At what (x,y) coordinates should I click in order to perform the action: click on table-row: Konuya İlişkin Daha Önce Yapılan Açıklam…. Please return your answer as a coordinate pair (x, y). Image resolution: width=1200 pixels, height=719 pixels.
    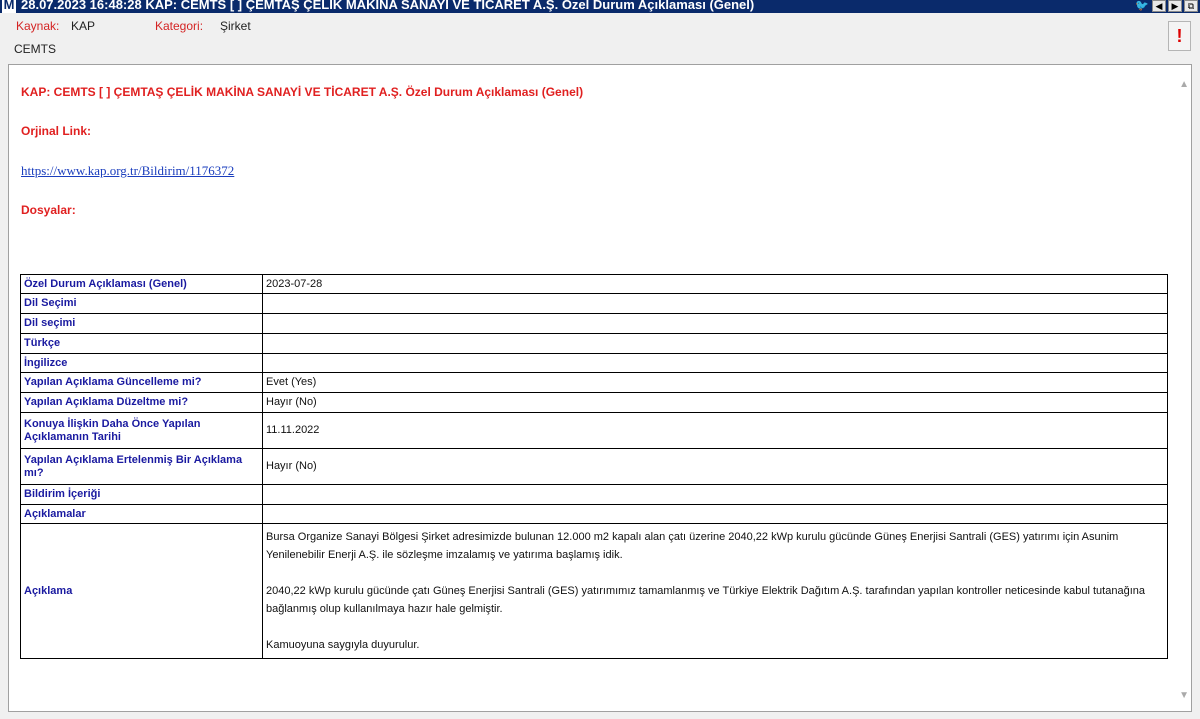
    Looking at the image, I should click on (594, 430).